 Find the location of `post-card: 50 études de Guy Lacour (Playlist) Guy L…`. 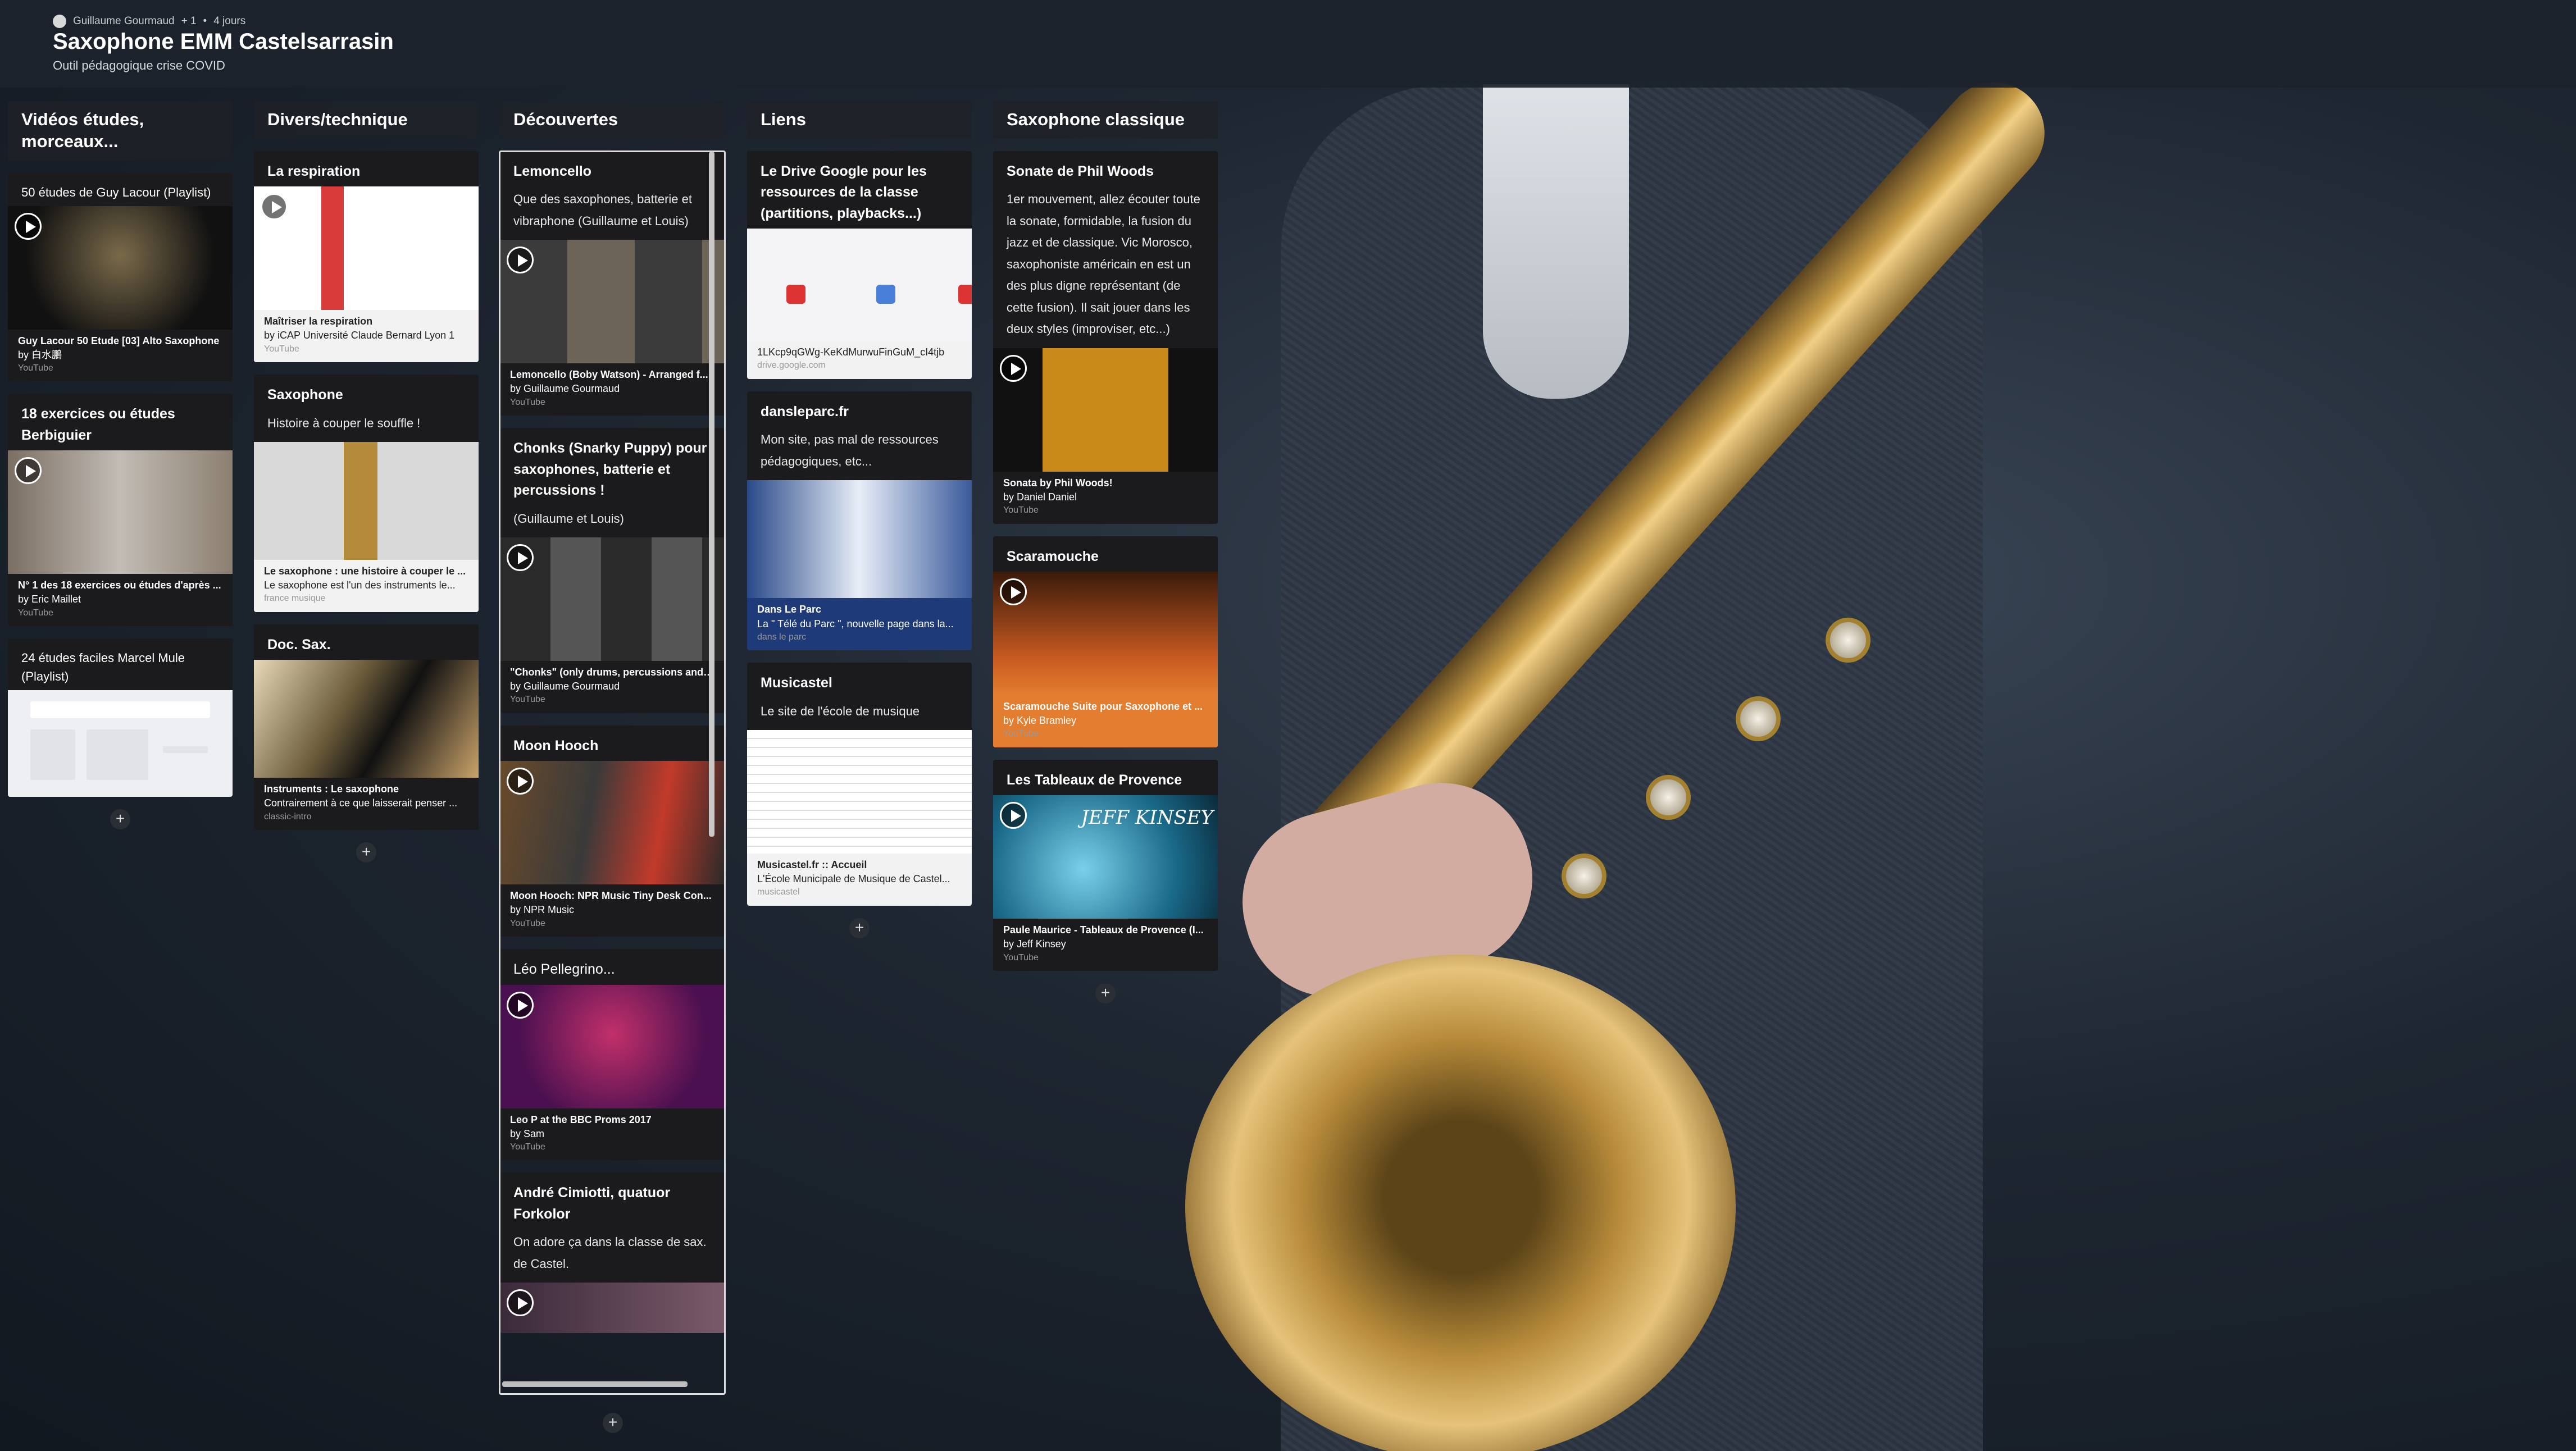

post-card: 50 études de Guy Lacour (Playlist) Guy L… is located at coordinates (120, 277).